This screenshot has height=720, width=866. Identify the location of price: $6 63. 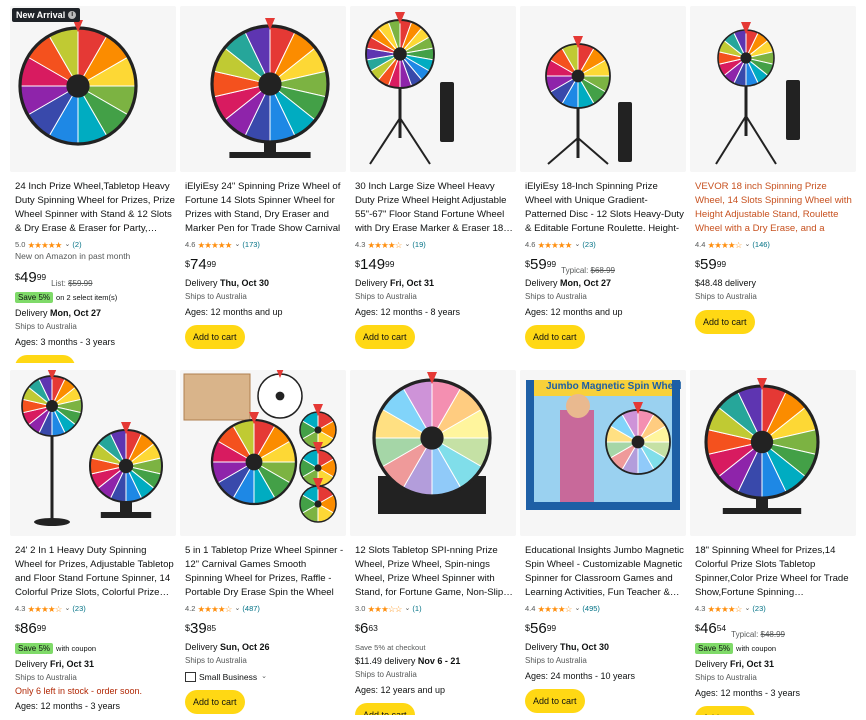
(435, 630).